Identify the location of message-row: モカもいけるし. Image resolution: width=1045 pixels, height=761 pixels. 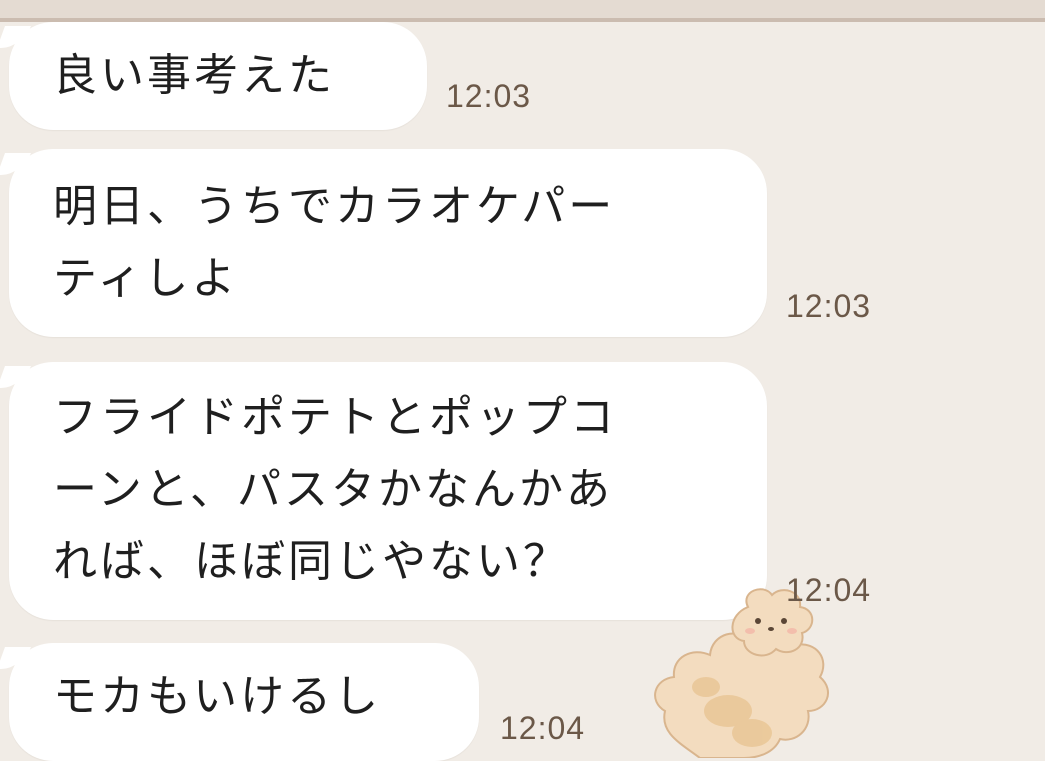
(239, 702).